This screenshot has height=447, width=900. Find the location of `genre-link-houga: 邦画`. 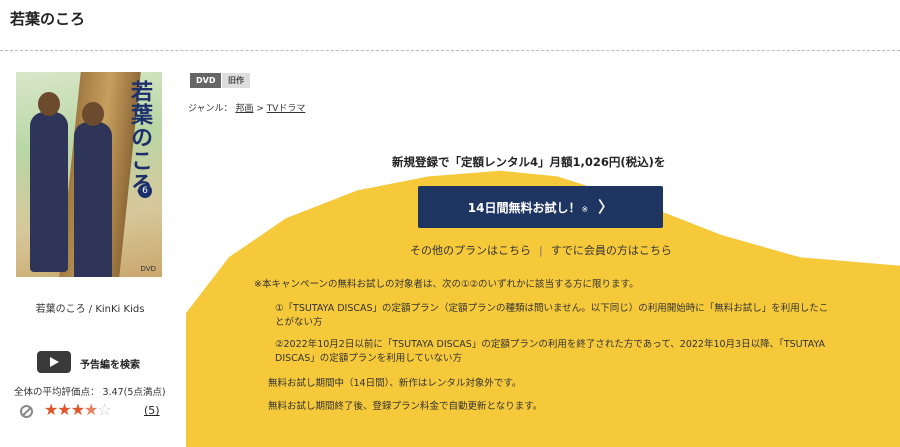

genre-link-houga: 邦画 is located at coordinates (244, 109).